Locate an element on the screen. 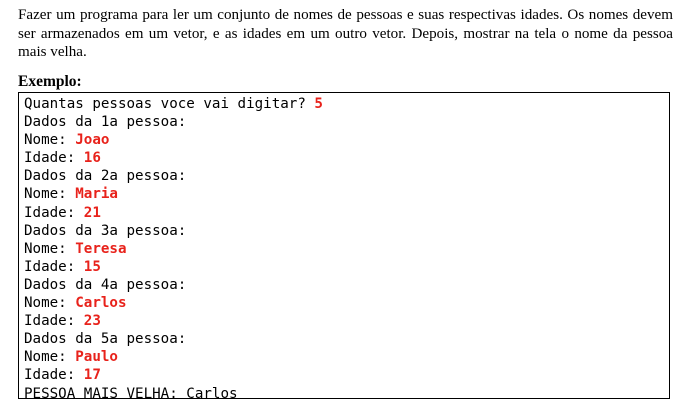 This screenshot has width=688, height=405. console-line: Nome: Teresa is located at coordinates (346, 249).